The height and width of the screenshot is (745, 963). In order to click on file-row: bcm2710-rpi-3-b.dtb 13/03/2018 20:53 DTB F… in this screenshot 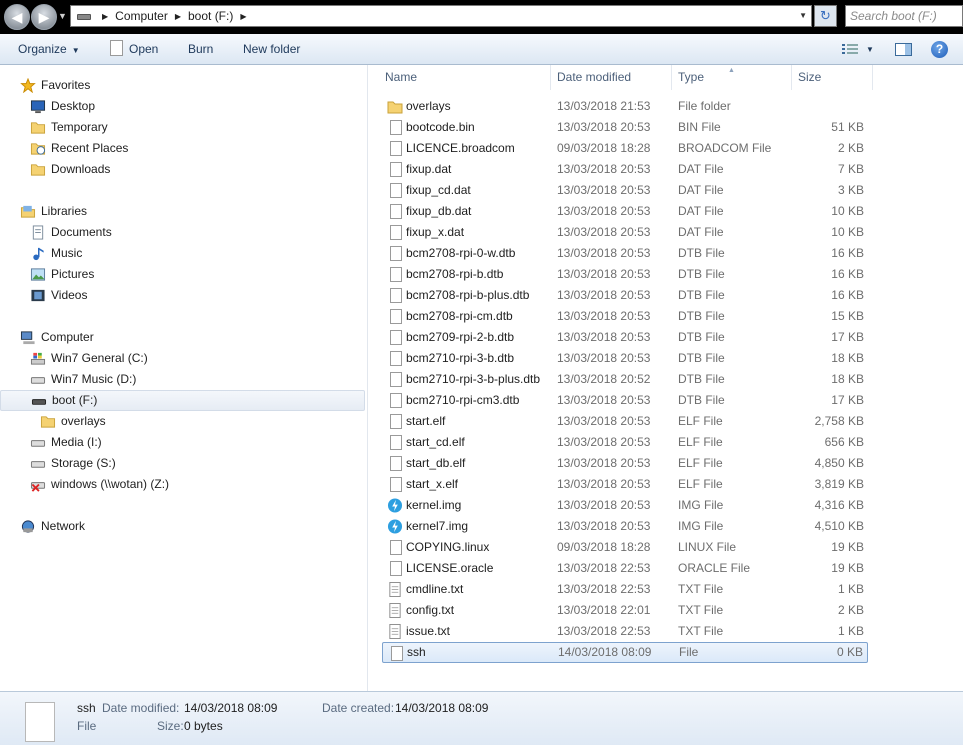, I will do `click(625, 358)`.